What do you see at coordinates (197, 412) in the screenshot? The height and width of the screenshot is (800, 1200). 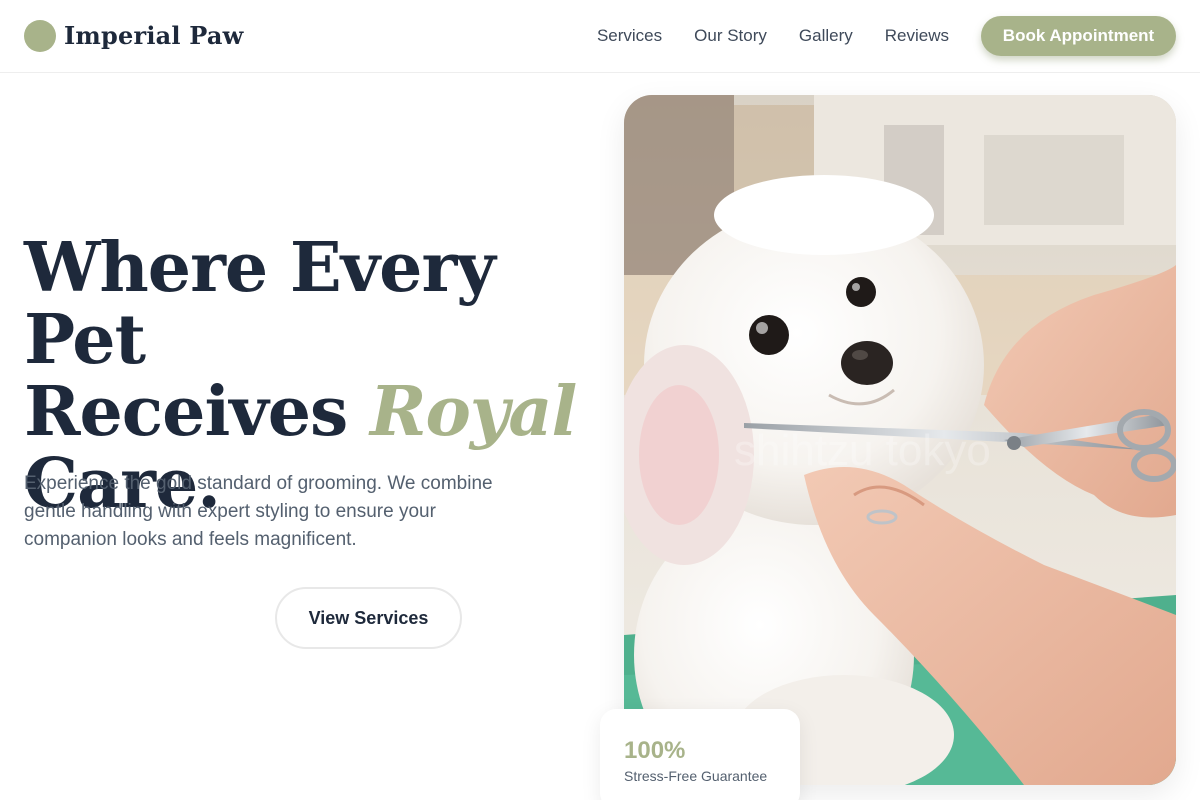 I see `hero-title-line-2: Receives` at bounding box center [197, 412].